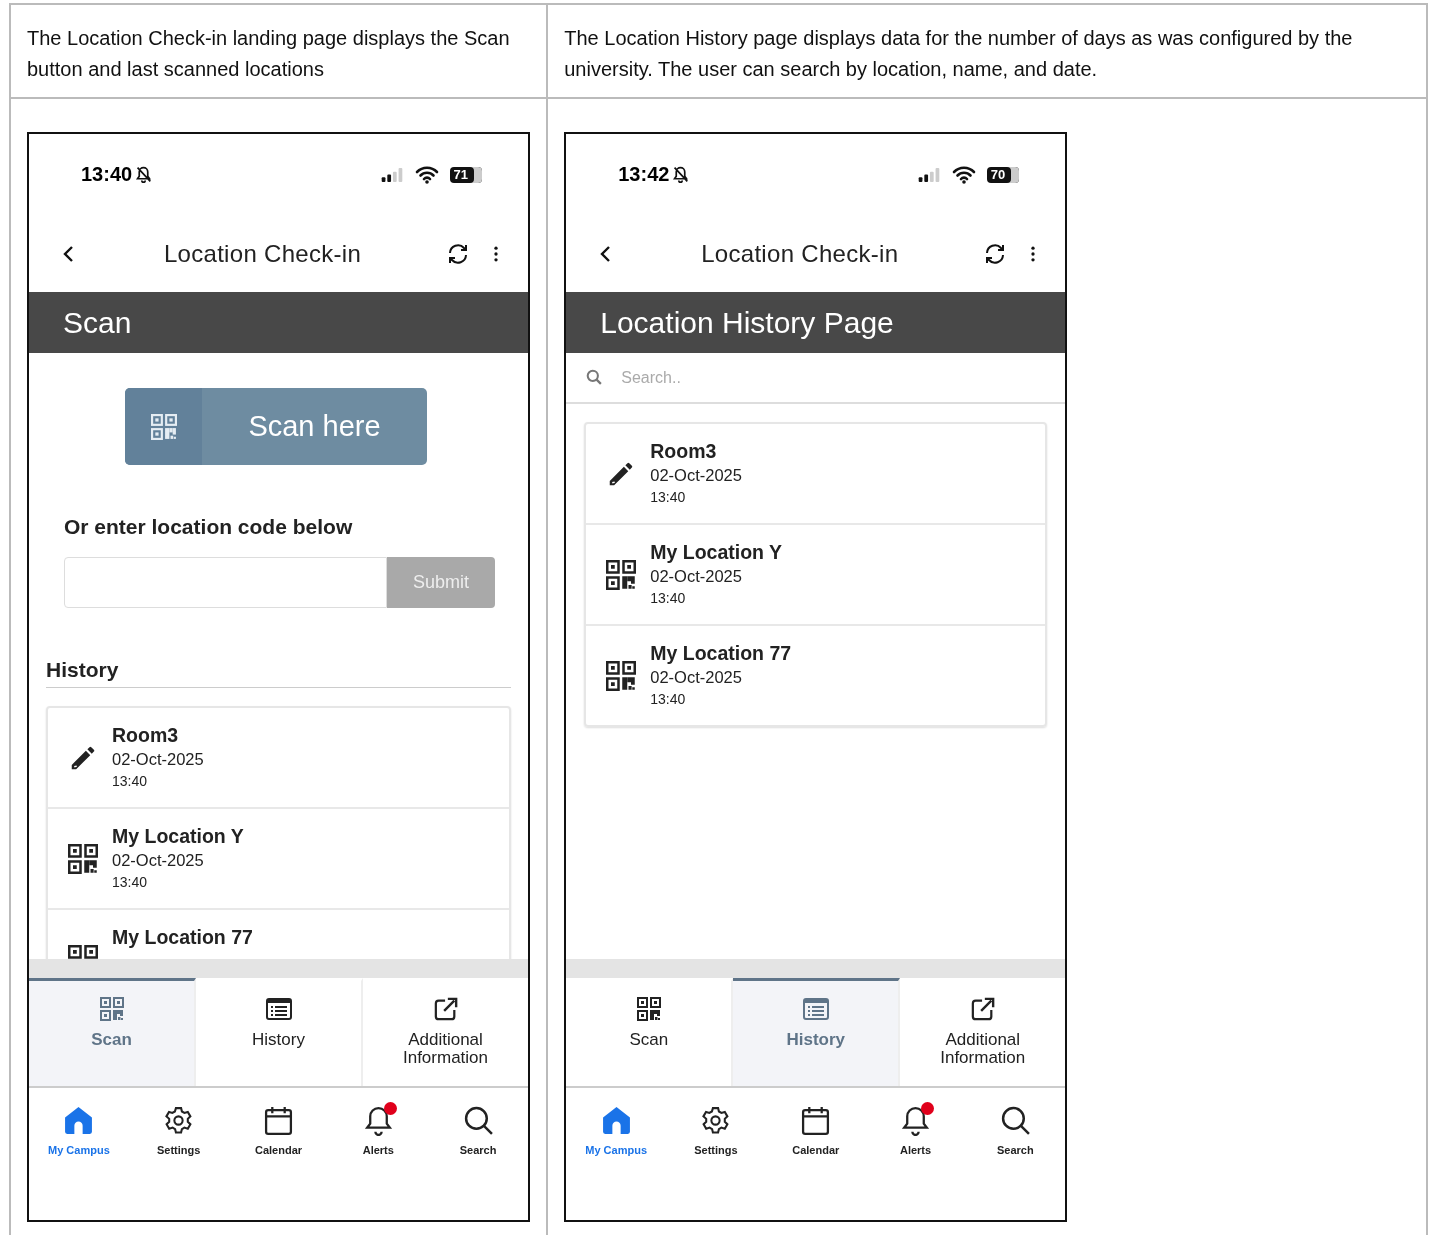 The image size is (1432, 1237). I want to click on status-time: 13:40, so click(107, 174).